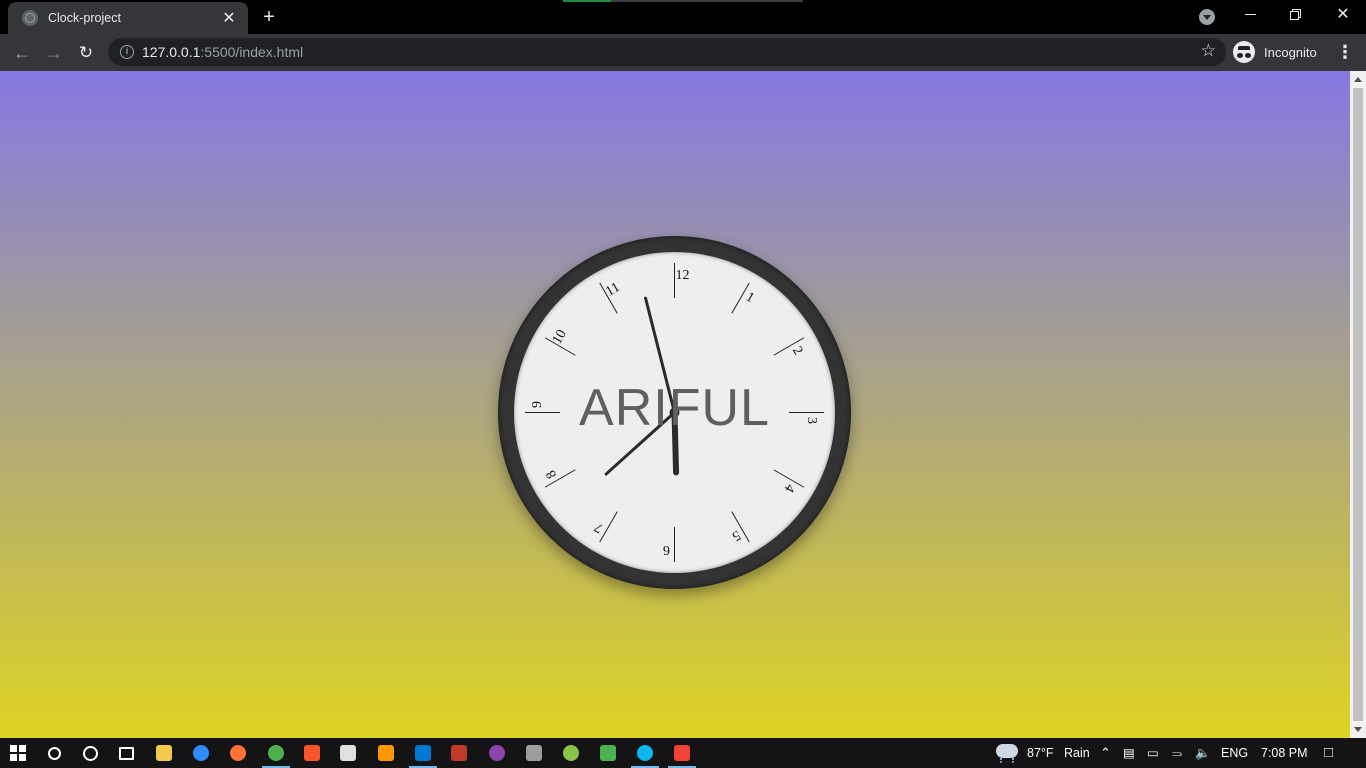 Image resolution: width=1366 pixels, height=768 pixels. What do you see at coordinates (1007, 760) in the screenshot?
I see `weather-rain-icon` at bounding box center [1007, 760].